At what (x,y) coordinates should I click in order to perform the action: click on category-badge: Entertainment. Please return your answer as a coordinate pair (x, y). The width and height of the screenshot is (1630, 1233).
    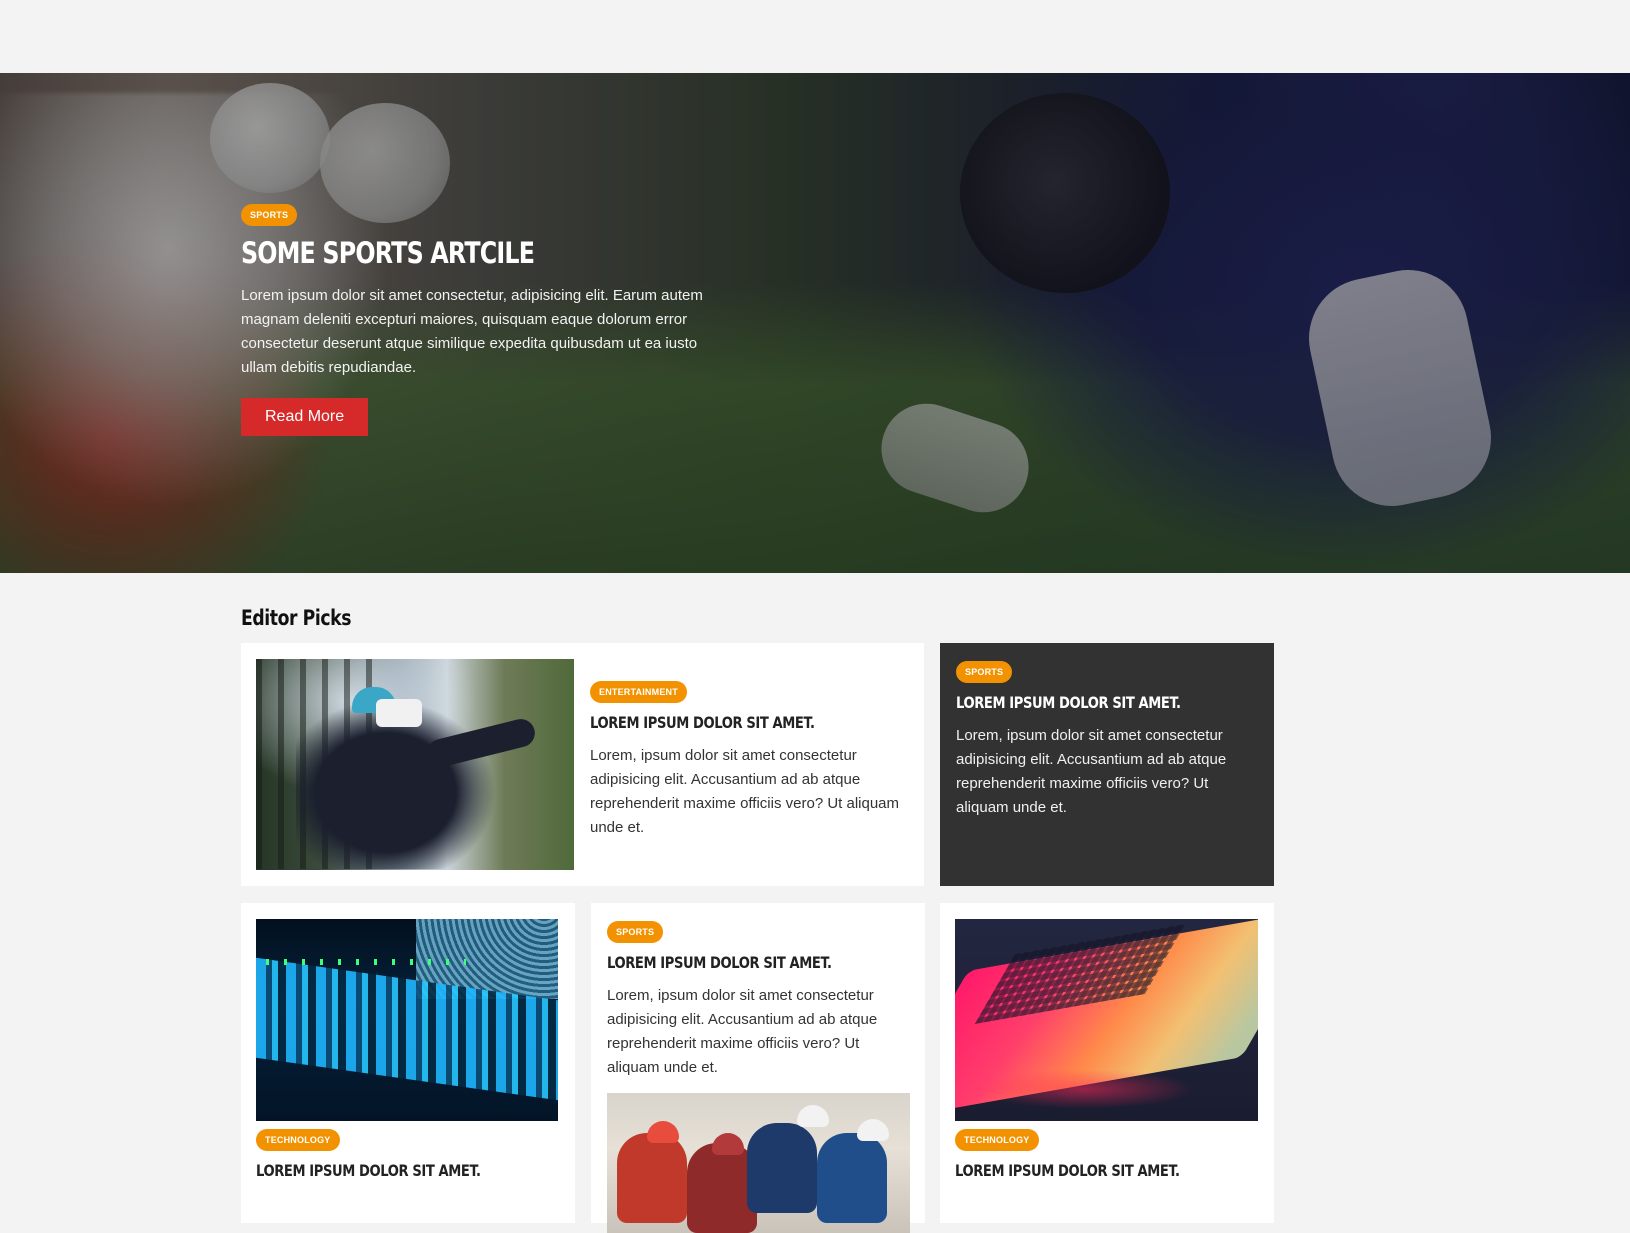
    Looking at the image, I should click on (638, 692).